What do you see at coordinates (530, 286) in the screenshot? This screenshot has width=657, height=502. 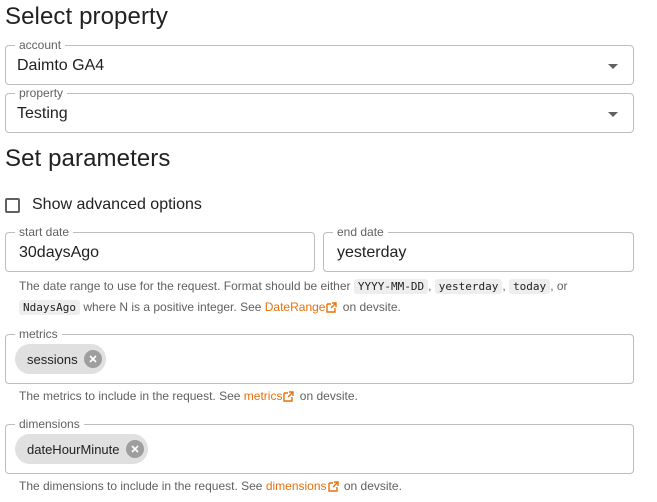 I see `format-code: today` at bounding box center [530, 286].